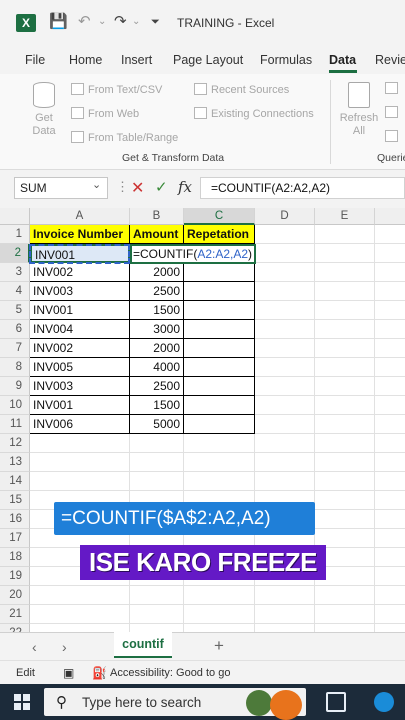 Image resolution: width=405 pixels, height=720 pixels. I want to click on row-header-1: 1, so click(15, 234).